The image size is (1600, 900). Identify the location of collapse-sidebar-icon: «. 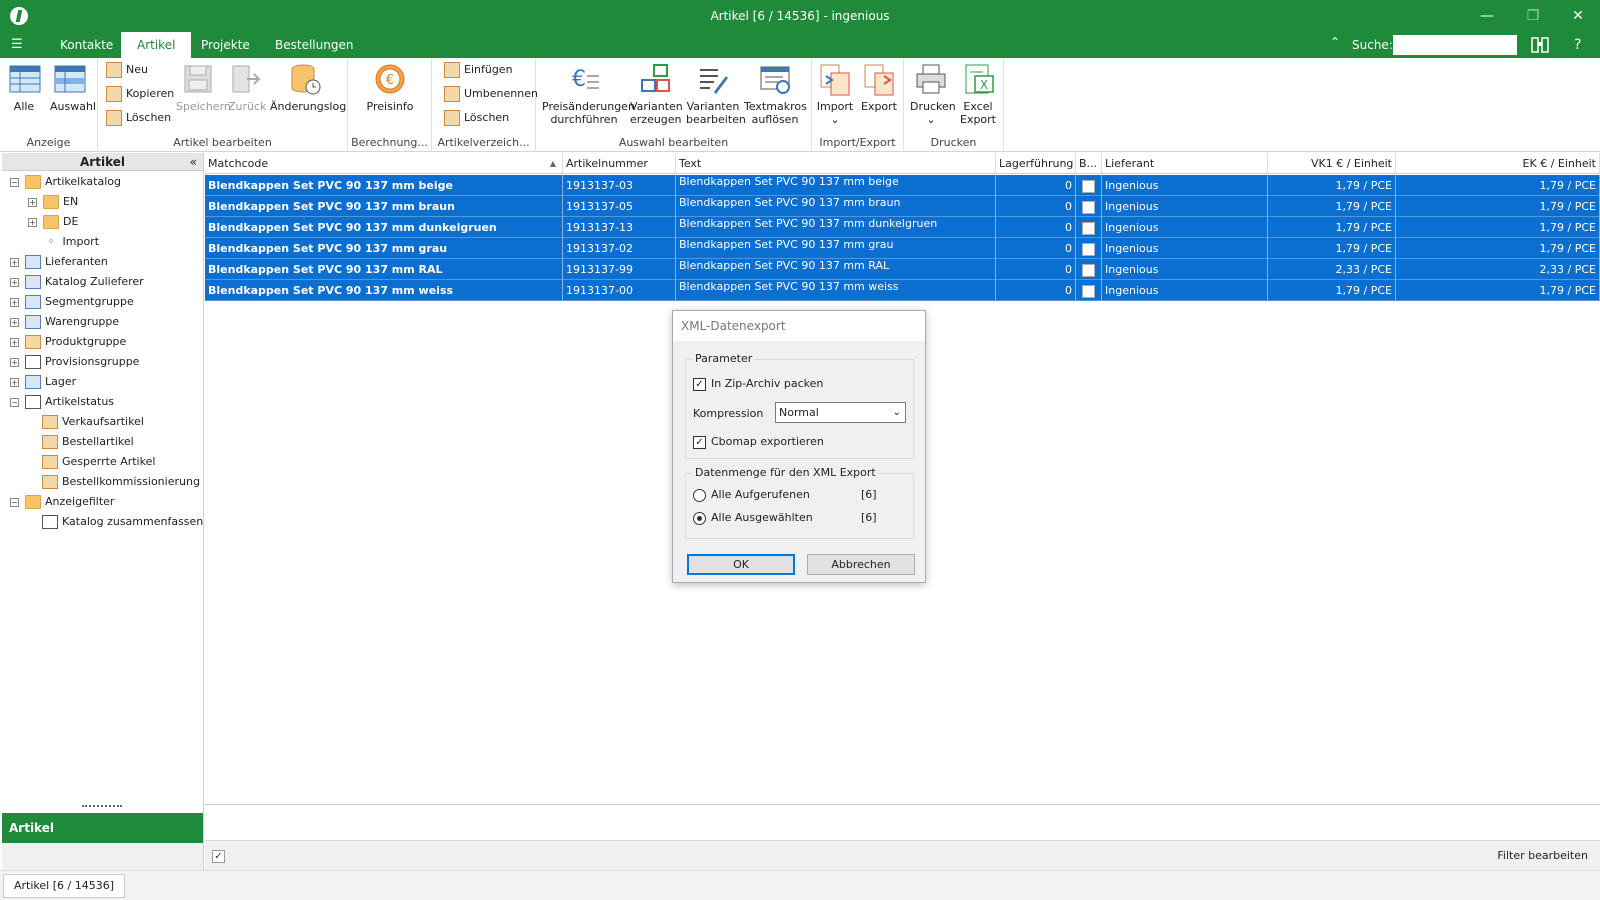
(193, 162).